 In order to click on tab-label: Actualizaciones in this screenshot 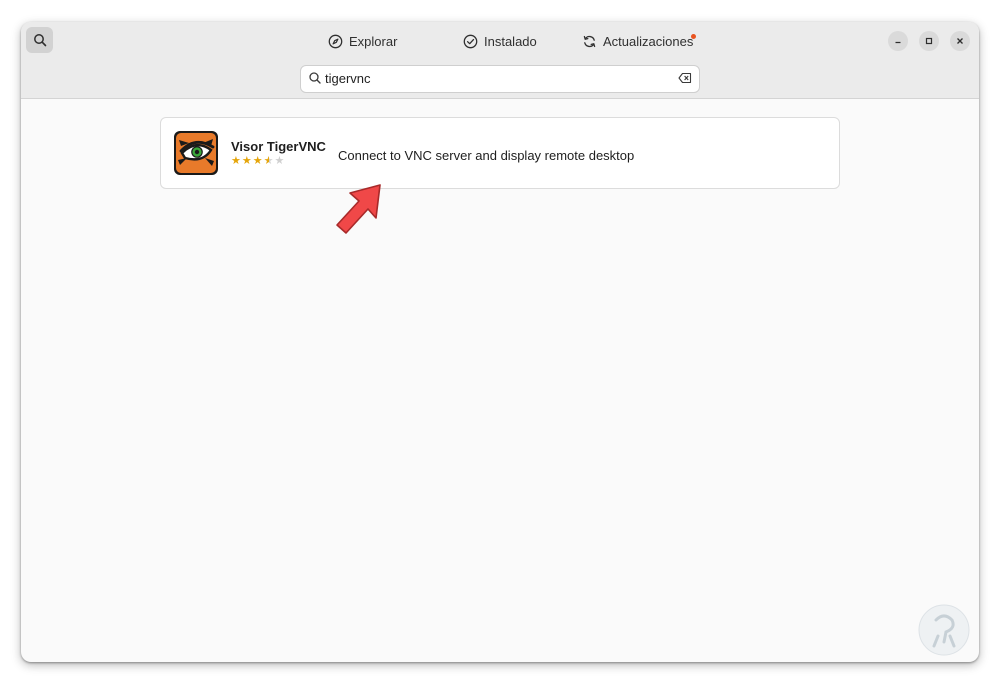, I will do `click(648, 41)`.